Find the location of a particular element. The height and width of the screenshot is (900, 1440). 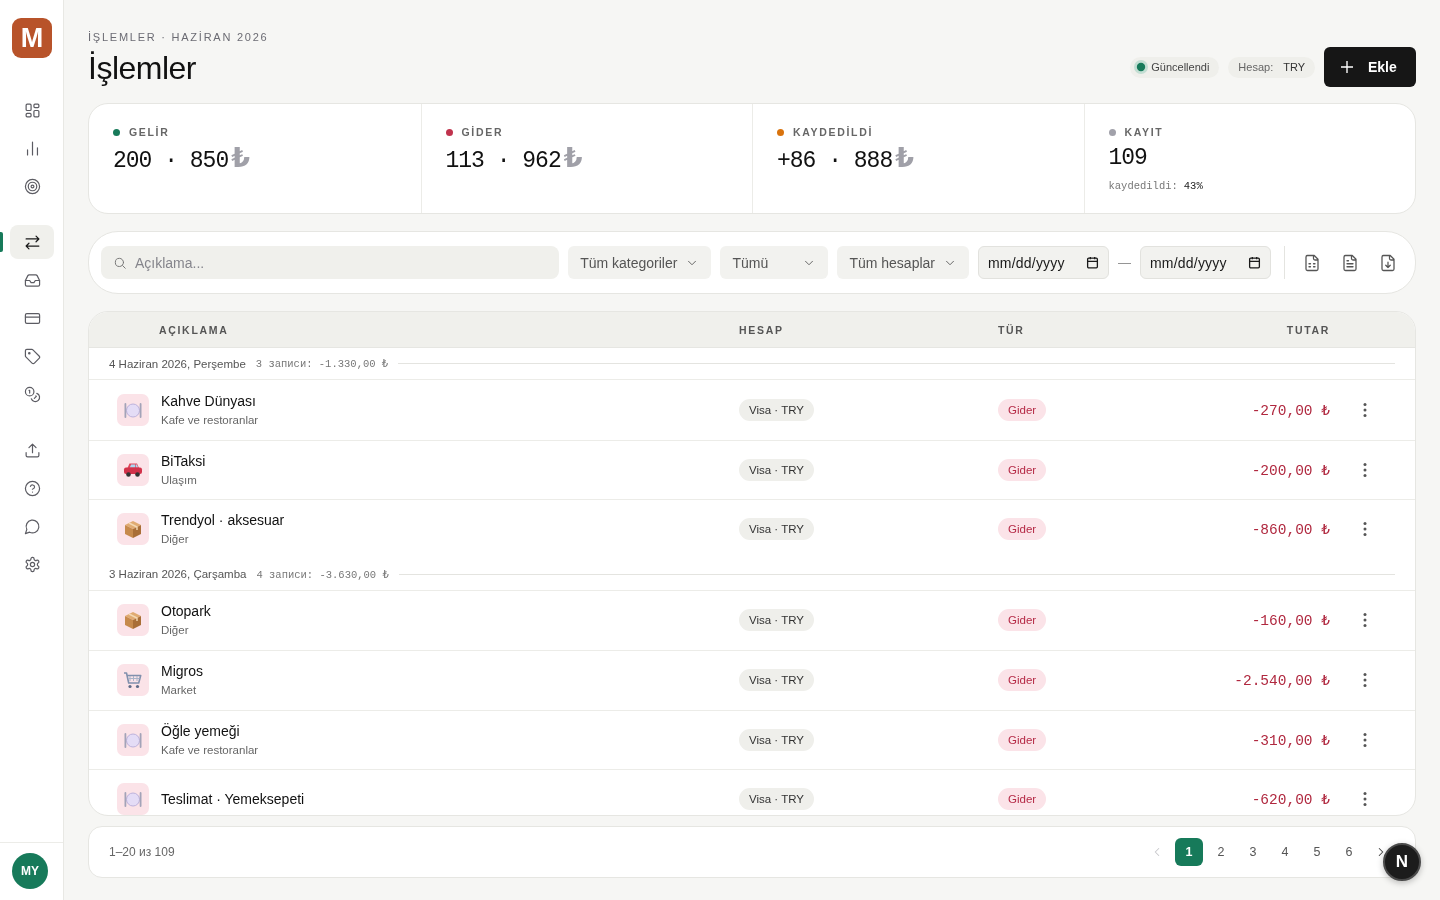

account-label: Hesap: is located at coordinates (1256, 67).